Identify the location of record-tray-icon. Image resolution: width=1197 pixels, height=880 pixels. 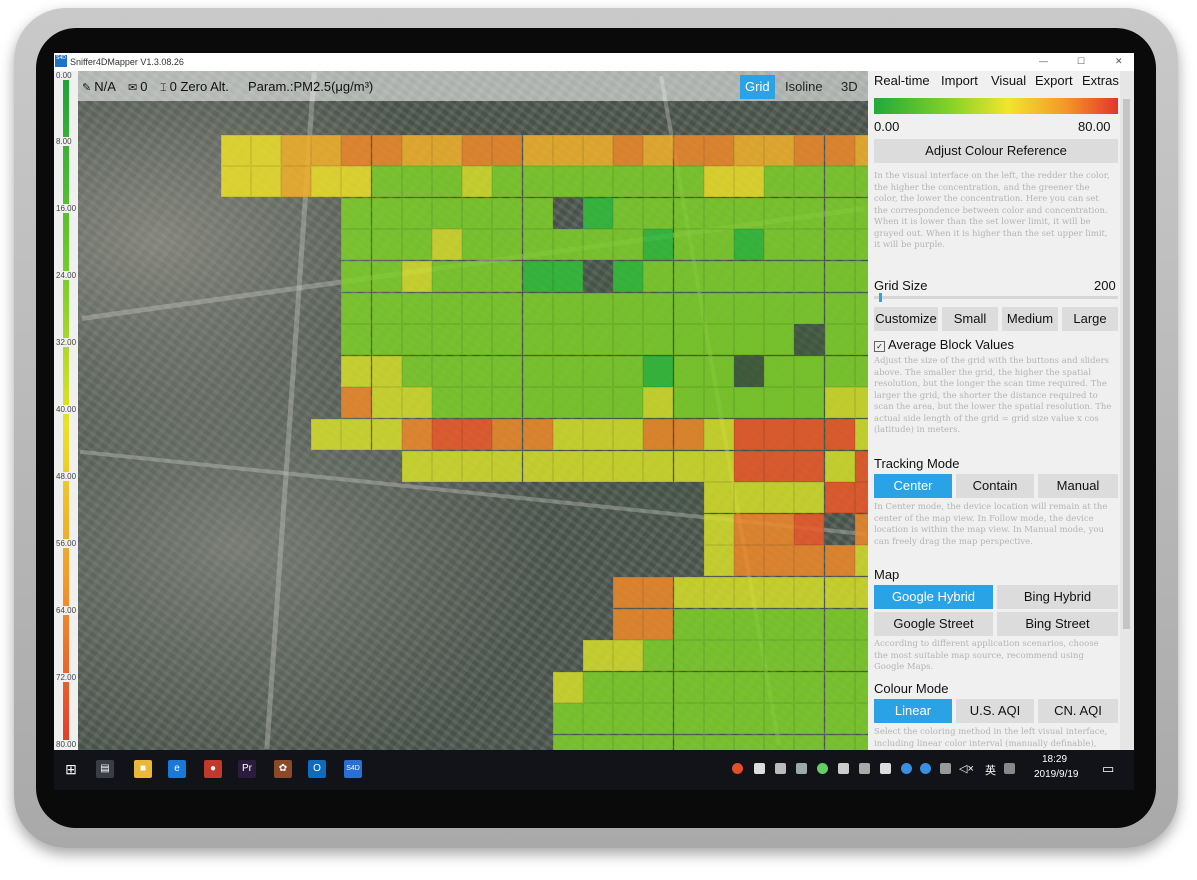
(737, 768).